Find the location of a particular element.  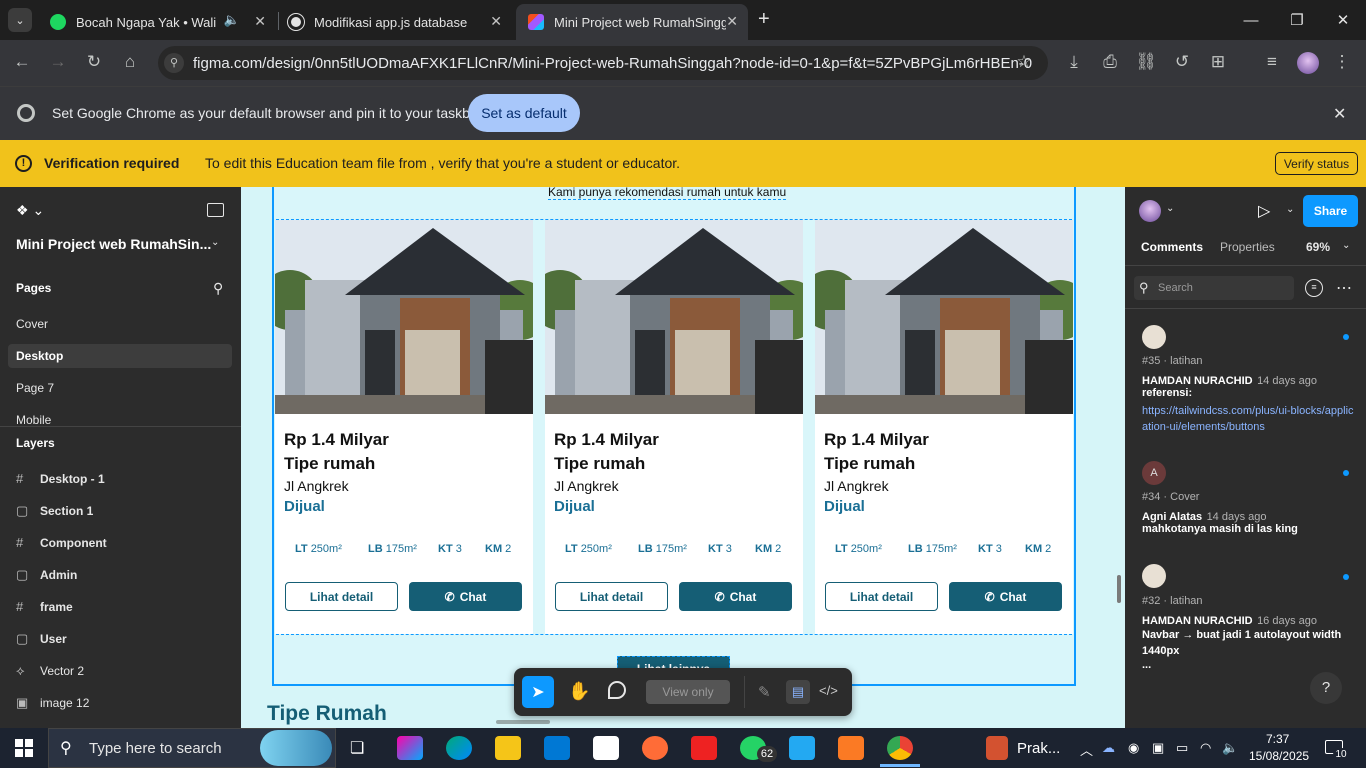

layer-desktop-1: Desktop - 1 is located at coordinates (72, 479).